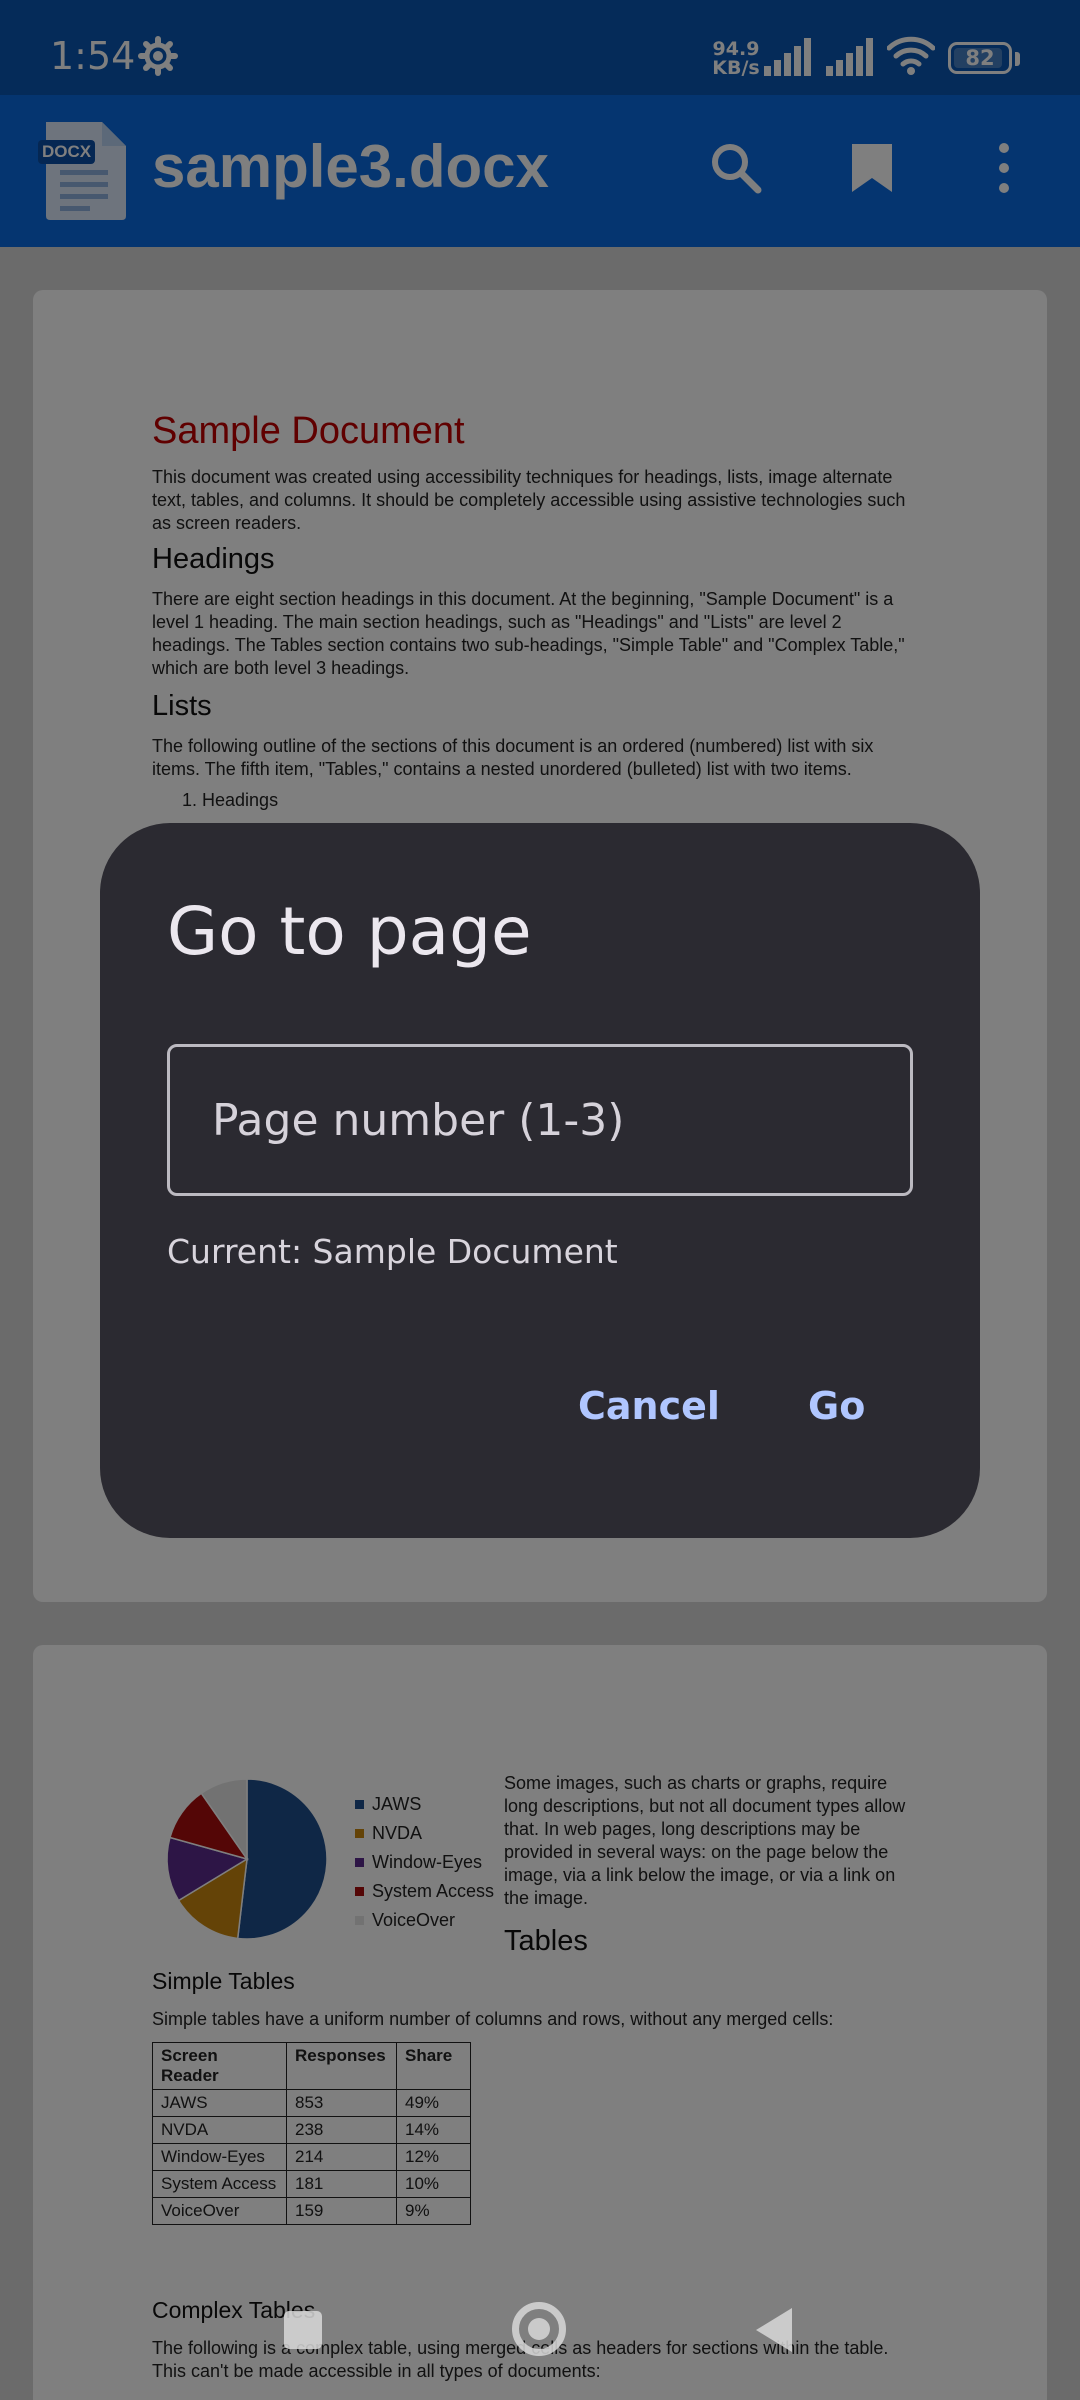 The width and height of the screenshot is (1080, 2400). What do you see at coordinates (303, 2330) in the screenshot?
I see `recent-apps-button` at bounding box center [303, 2330].